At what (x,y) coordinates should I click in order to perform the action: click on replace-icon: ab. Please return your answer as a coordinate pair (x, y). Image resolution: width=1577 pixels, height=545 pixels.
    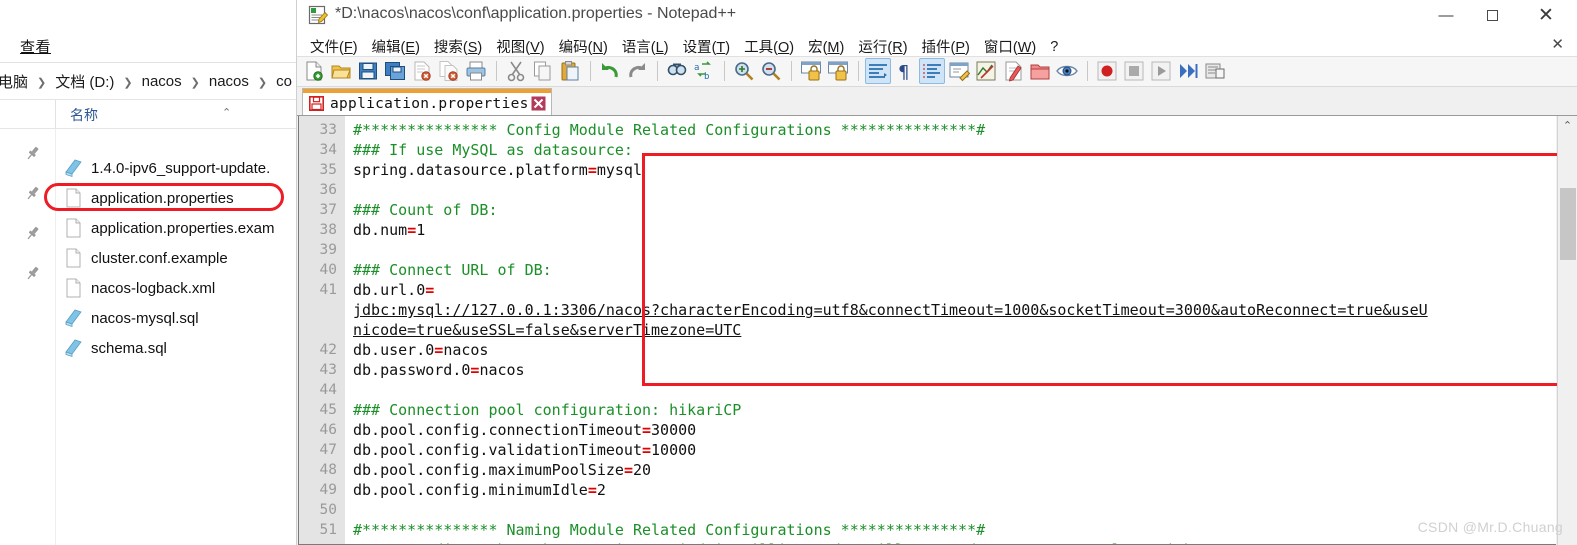
    Looking at the image, I should click on (704, 71).